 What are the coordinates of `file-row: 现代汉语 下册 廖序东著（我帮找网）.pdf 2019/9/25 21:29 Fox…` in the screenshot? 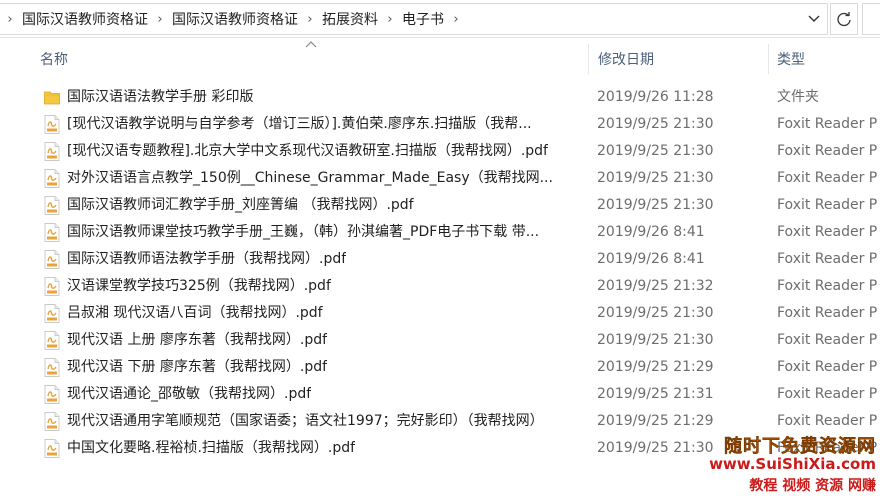 It's located at (440, 367).